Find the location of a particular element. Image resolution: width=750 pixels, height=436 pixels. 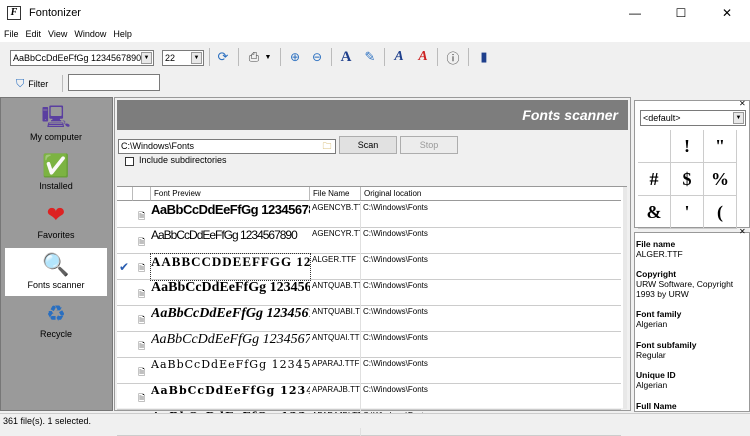

stop-button: Stop is located at coordinates (429, 145).